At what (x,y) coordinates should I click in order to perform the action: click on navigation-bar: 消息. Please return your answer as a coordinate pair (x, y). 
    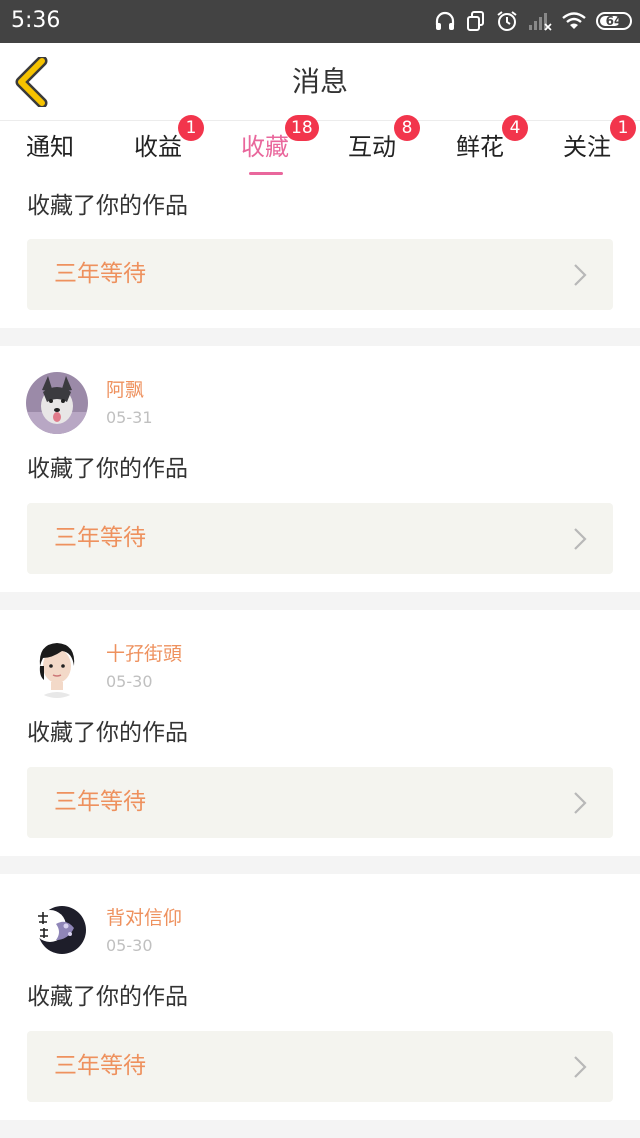
    Looking at the image, I should click on (320, 81).